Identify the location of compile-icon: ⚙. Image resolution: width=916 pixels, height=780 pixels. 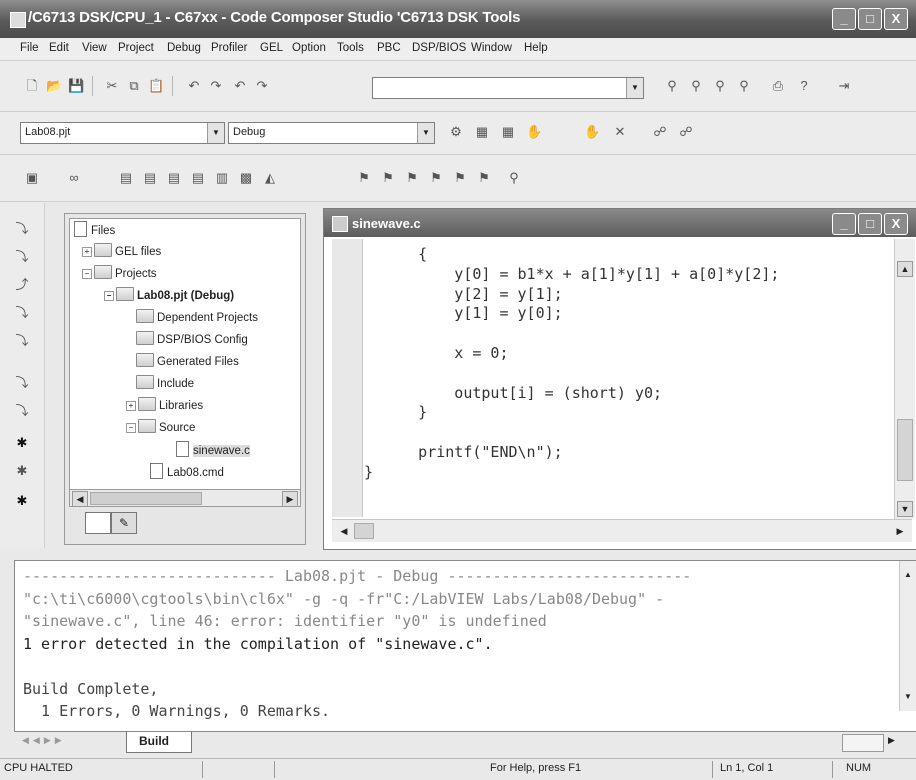
(456, 132).